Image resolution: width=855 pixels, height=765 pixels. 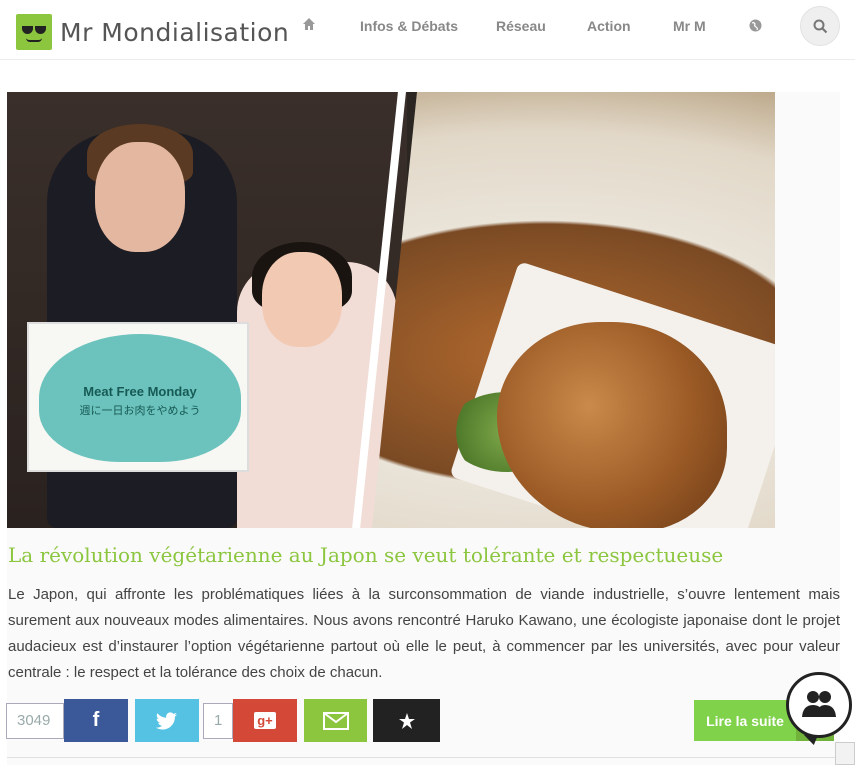 What do you see at coordinates (140, 410) in the screenshot?
I see `sign-subtitle: 週に一日お肉をやめよう` at bounding box center [140, 410].